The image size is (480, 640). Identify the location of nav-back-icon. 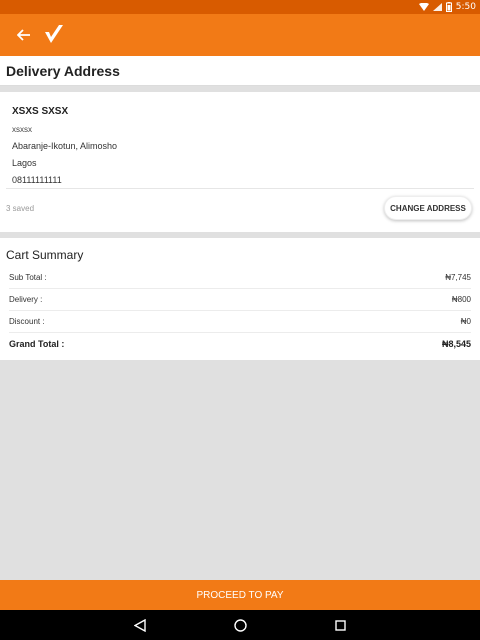
(140, 625).